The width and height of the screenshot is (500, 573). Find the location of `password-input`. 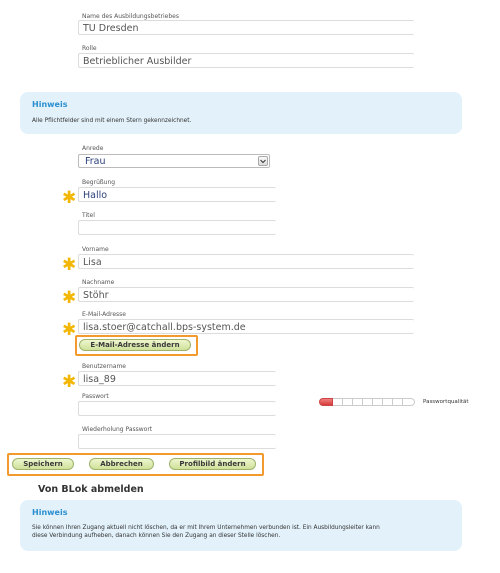

password-input is located at coordinates (177, 408).